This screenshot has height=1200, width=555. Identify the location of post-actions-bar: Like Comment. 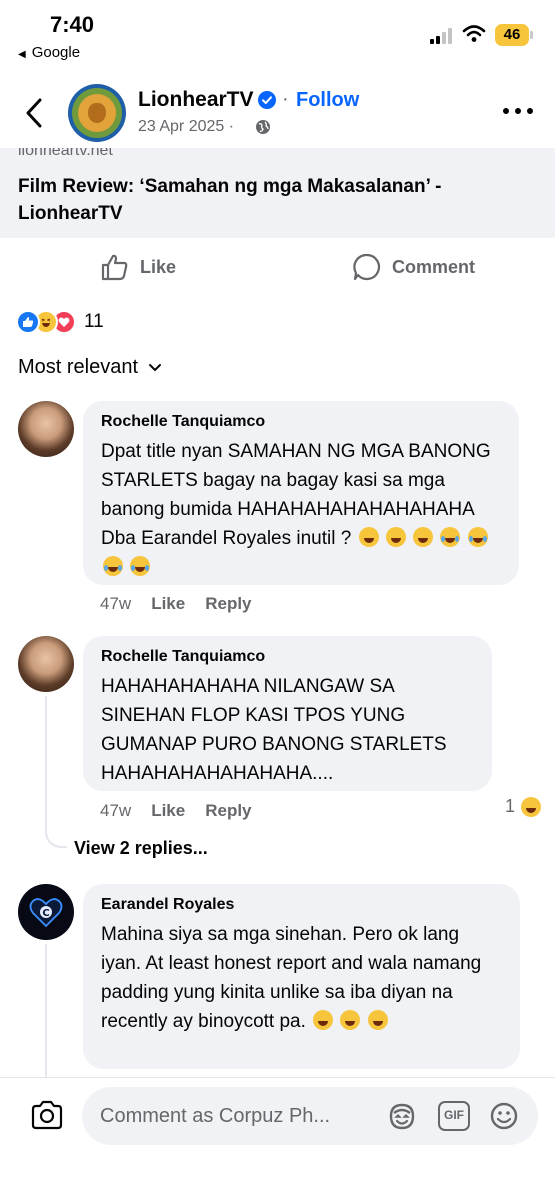
(277, 268).